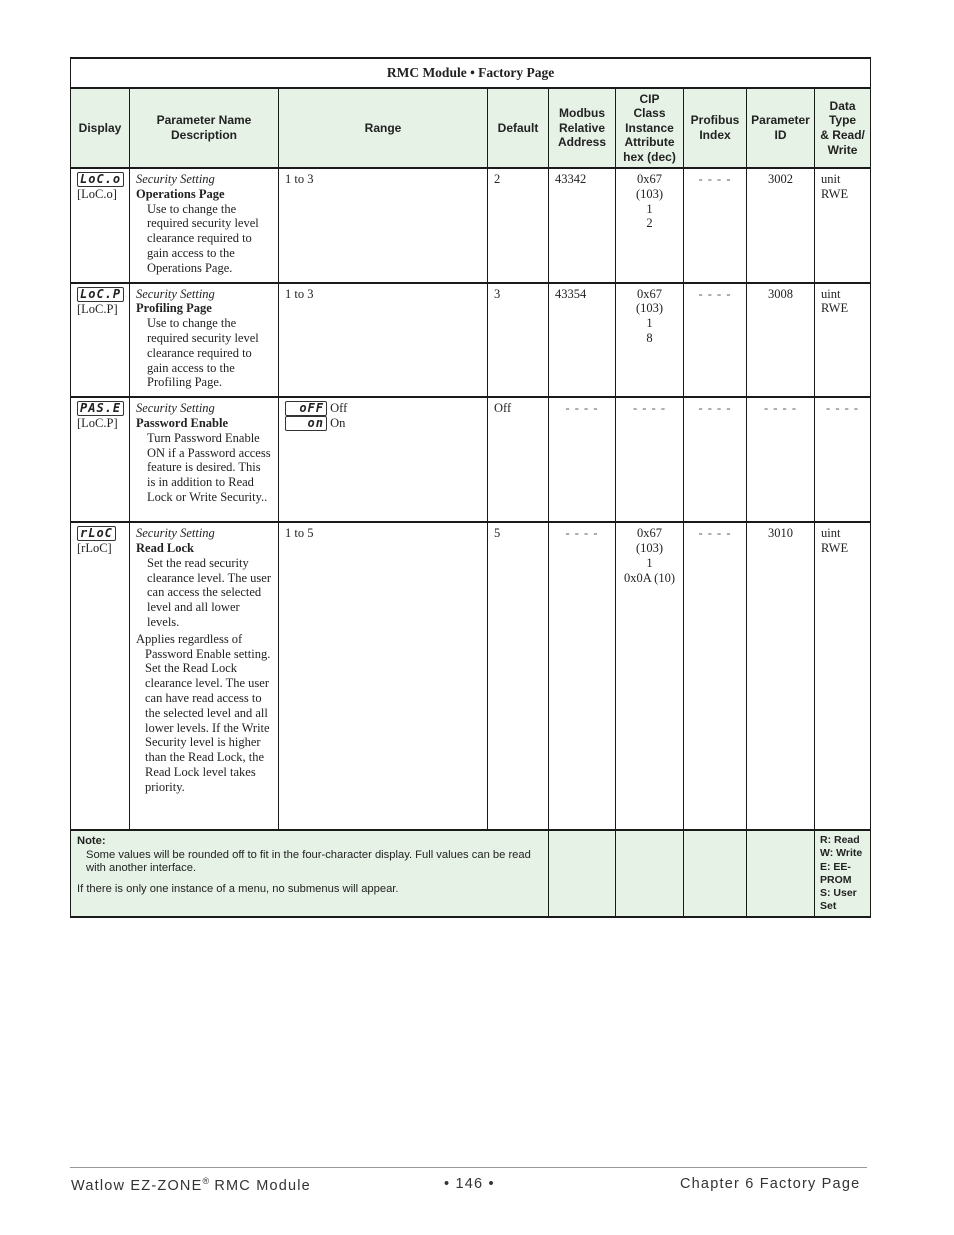  What do you see at coordinates (780, 340) in the screenshot?
I see `param-id-cell: 3008` at bounding box center [780, 340].